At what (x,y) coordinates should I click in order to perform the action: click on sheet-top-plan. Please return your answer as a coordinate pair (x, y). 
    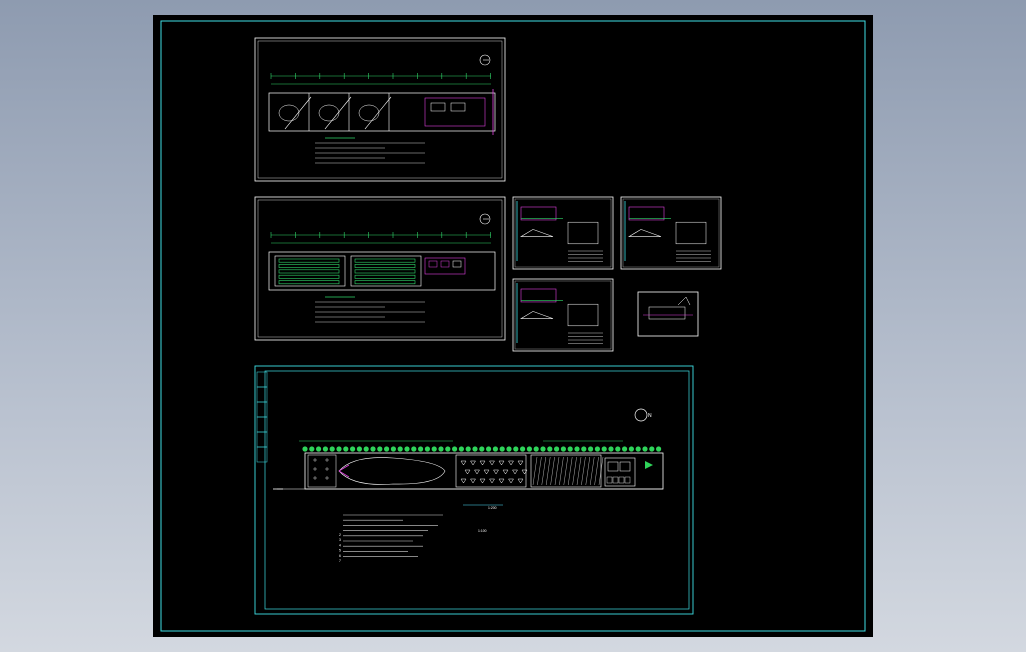
    Looking at the image, I should click on (380, 109).